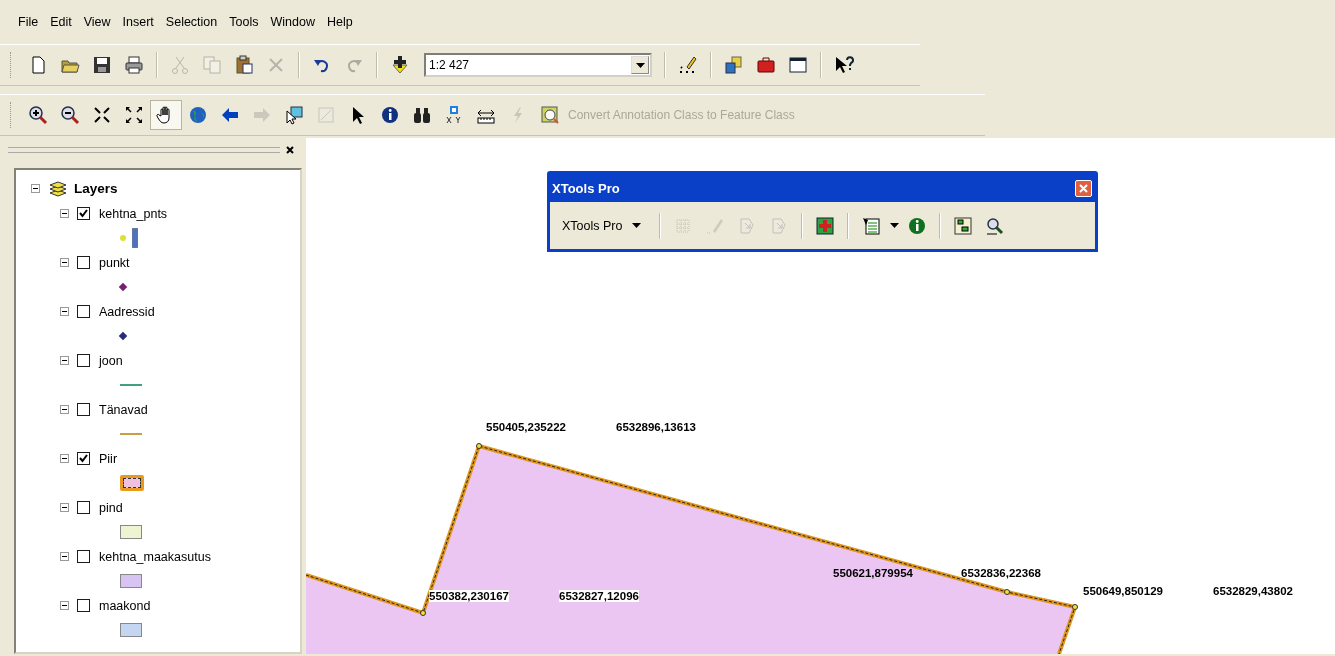 This screenshot has height=656, width=1335. What do you see at coordinates (134, 65) in the screenshot?
I see `printer-icon` at bounding box center [134, 65].